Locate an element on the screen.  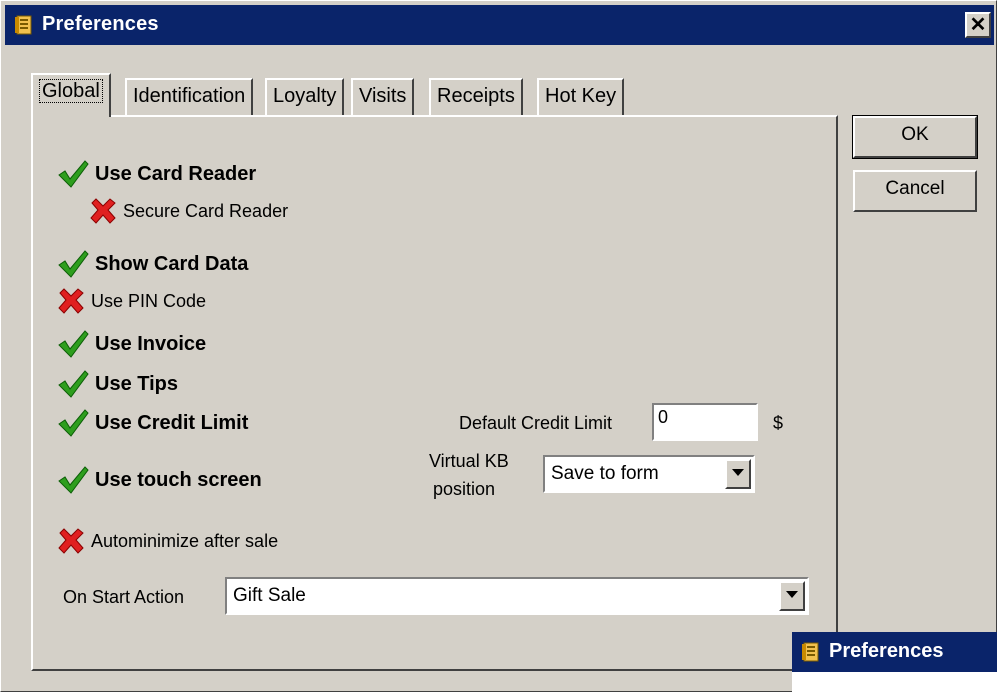
on-start-action-value: Gift Sale is located at coordinates (269, 595).